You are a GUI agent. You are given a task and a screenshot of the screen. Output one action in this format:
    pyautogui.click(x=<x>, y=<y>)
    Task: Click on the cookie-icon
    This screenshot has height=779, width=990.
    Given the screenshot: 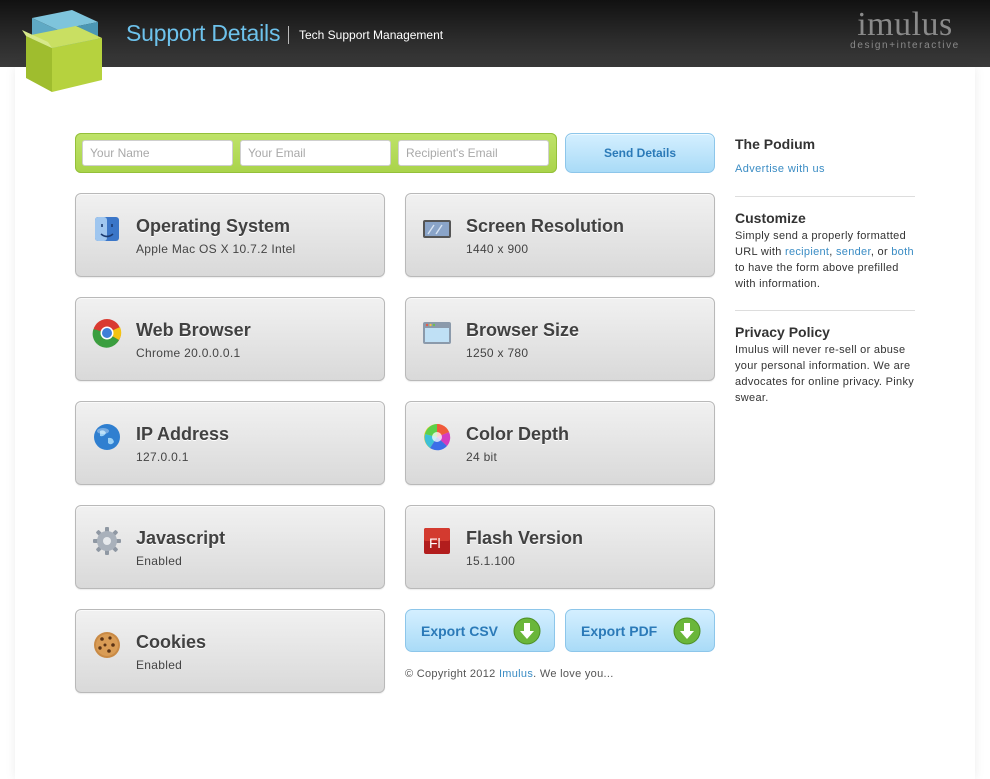 What is the action you would take?
    pyautogui.click(x=107, y=645)
    